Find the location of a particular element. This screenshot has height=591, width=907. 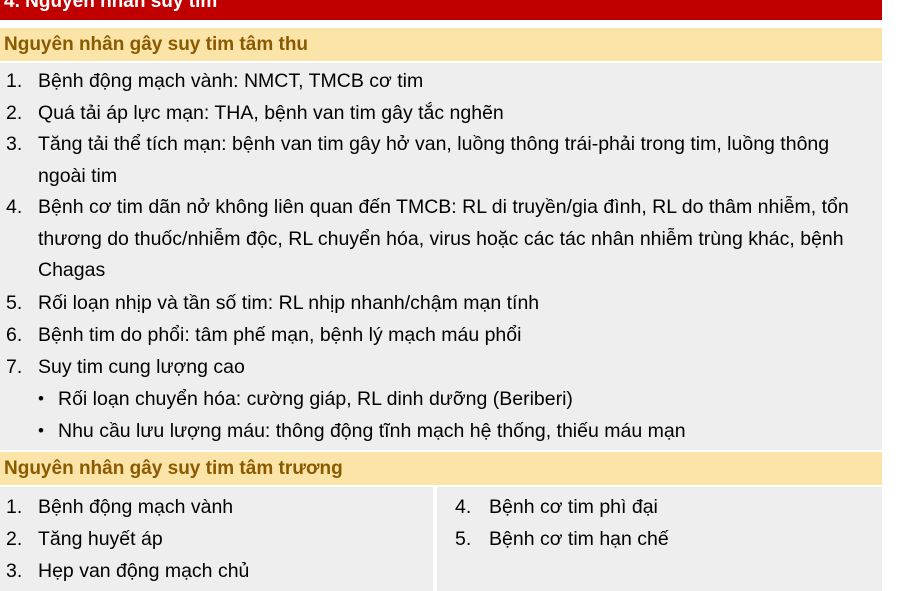

list-item: 1. Bệnh động mạch vành is located at coordinates (216, 507).